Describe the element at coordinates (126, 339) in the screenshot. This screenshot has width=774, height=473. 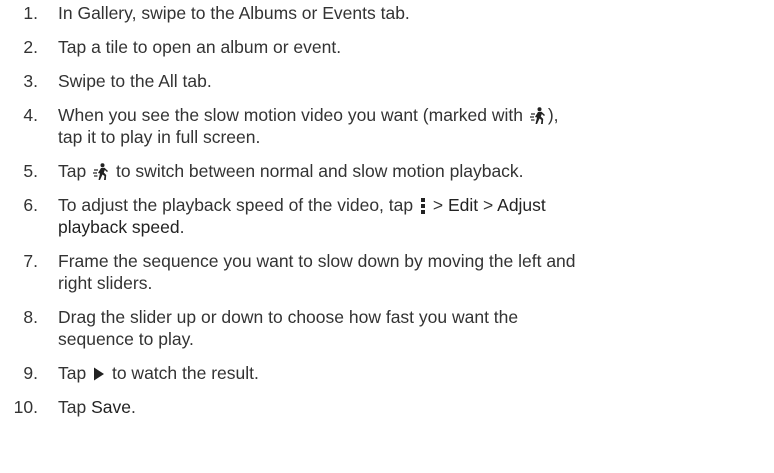
I see `step-text-line: sequence to play.` at that location.